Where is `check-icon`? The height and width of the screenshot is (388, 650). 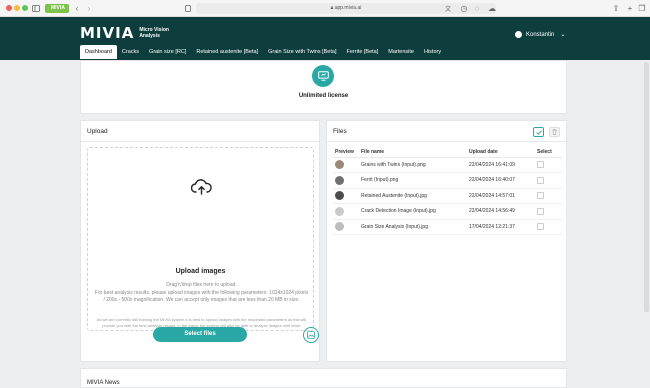 check-icon is located at coordinates (538, 132).